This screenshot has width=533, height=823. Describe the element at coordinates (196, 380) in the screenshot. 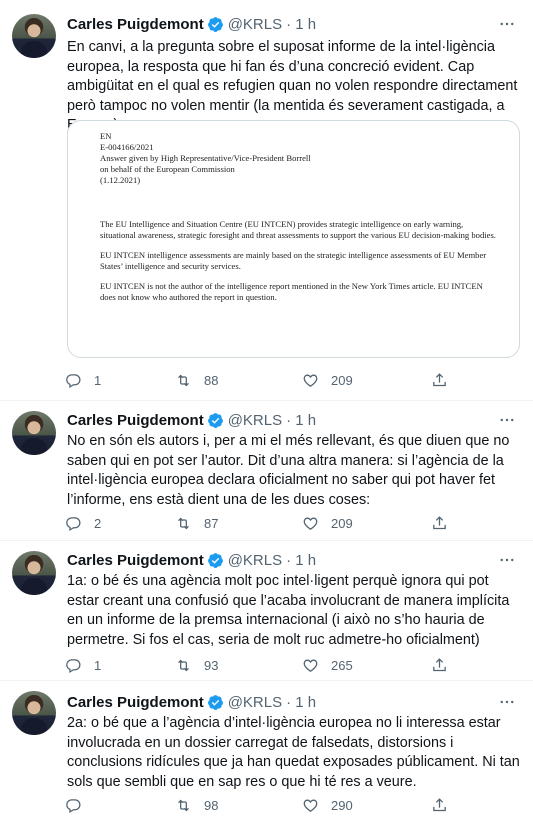

I see `retweet-button: 88` at that location.